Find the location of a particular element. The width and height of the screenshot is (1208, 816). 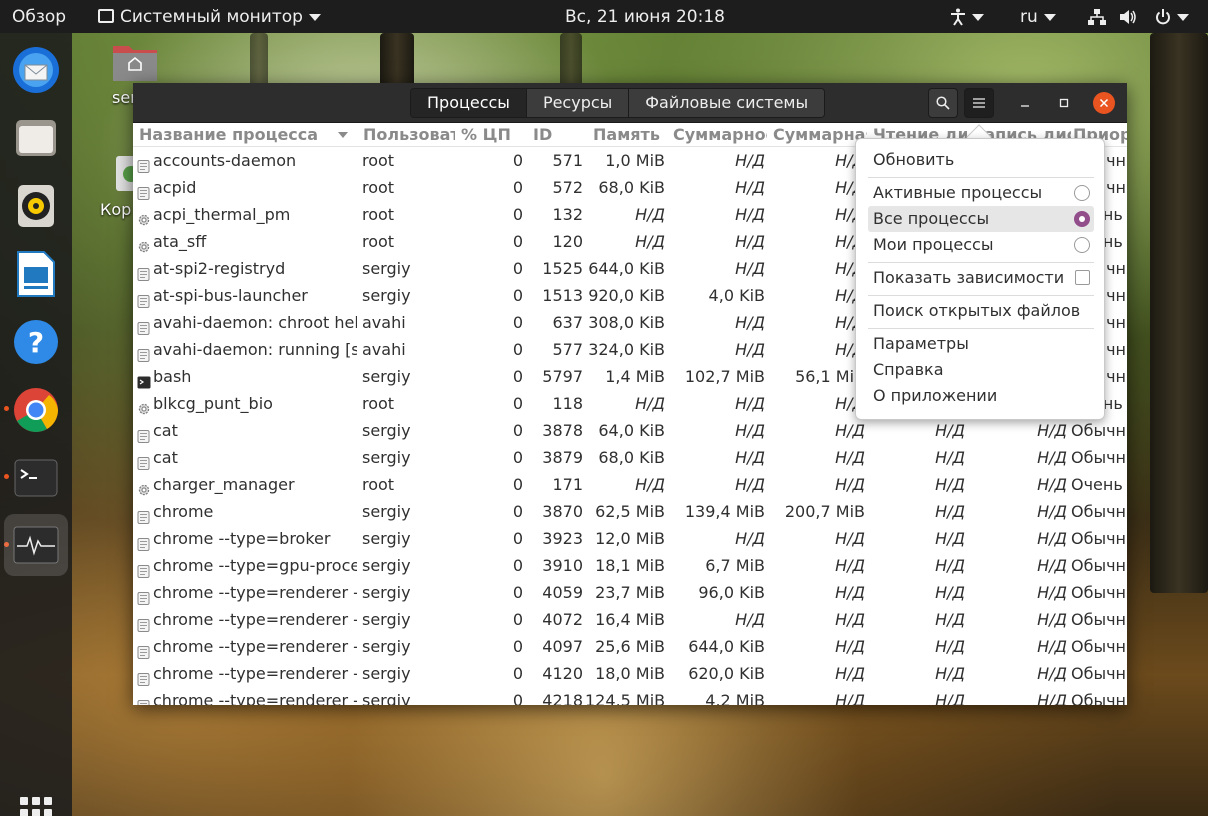

dock-help: ? is located at coordinates (36, 342).